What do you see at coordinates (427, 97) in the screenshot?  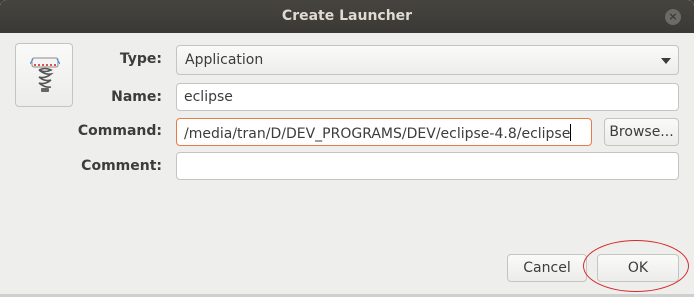 I see `name-field: eclipse` at bounding box center [427, 97].